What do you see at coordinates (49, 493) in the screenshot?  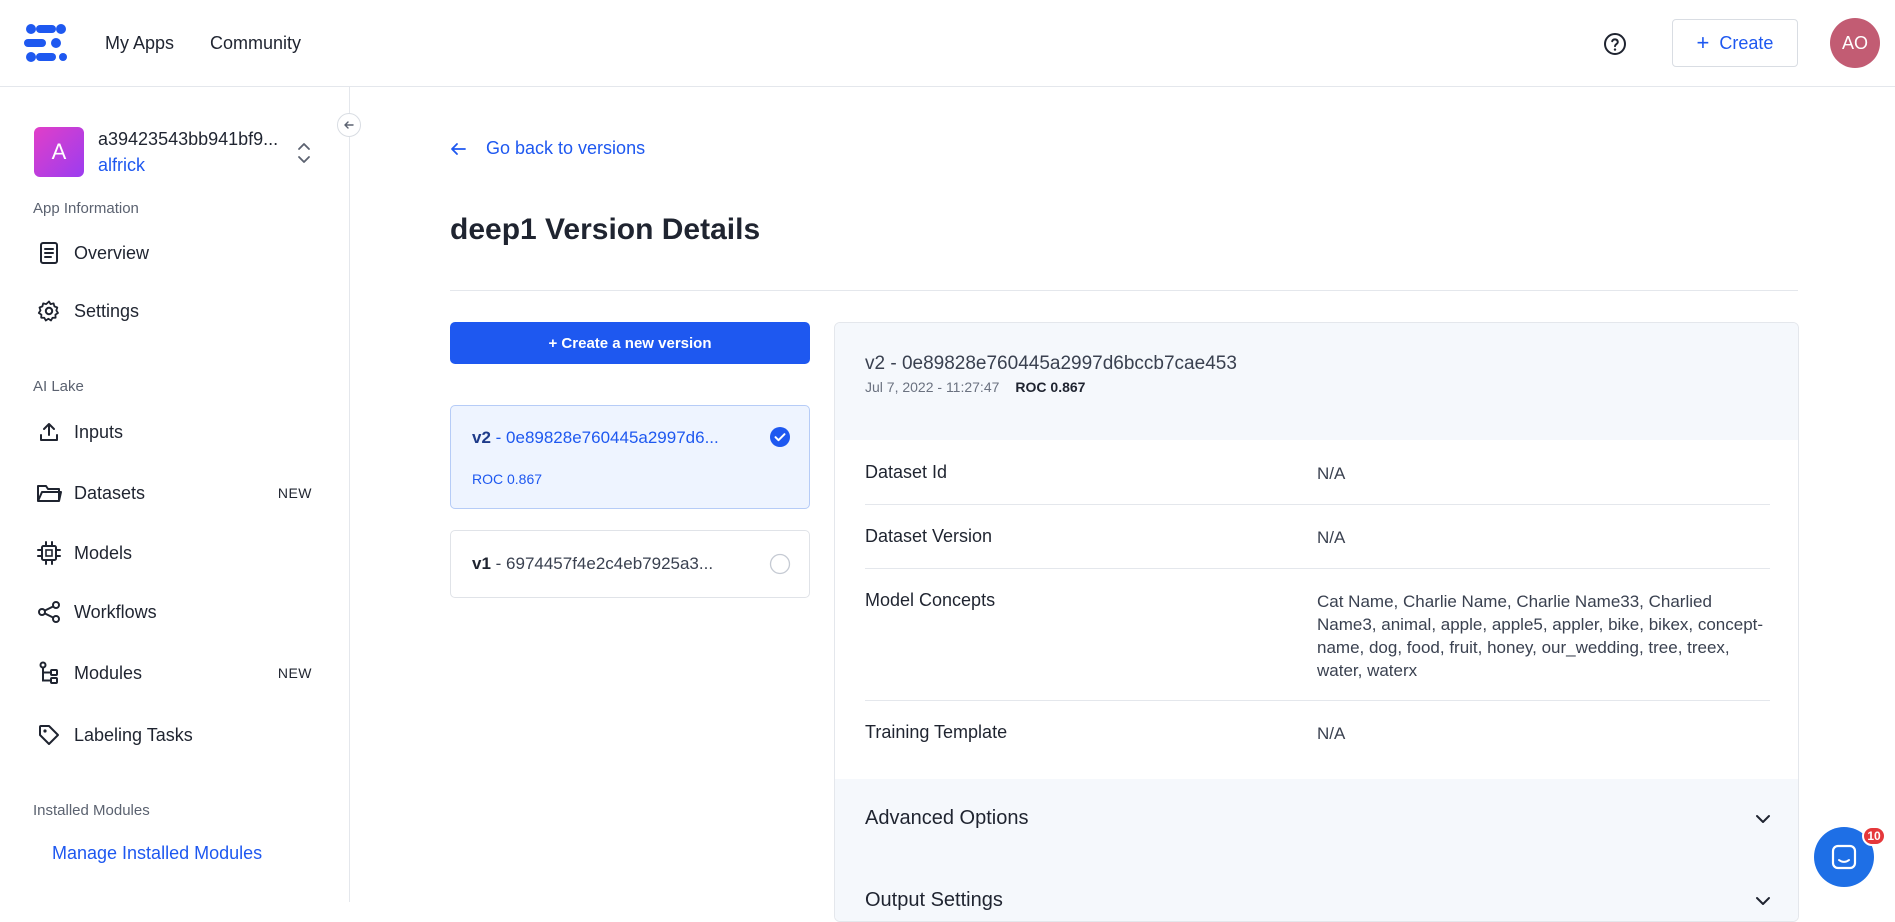 I see `folder-icon` at bounding box center [49, 493].